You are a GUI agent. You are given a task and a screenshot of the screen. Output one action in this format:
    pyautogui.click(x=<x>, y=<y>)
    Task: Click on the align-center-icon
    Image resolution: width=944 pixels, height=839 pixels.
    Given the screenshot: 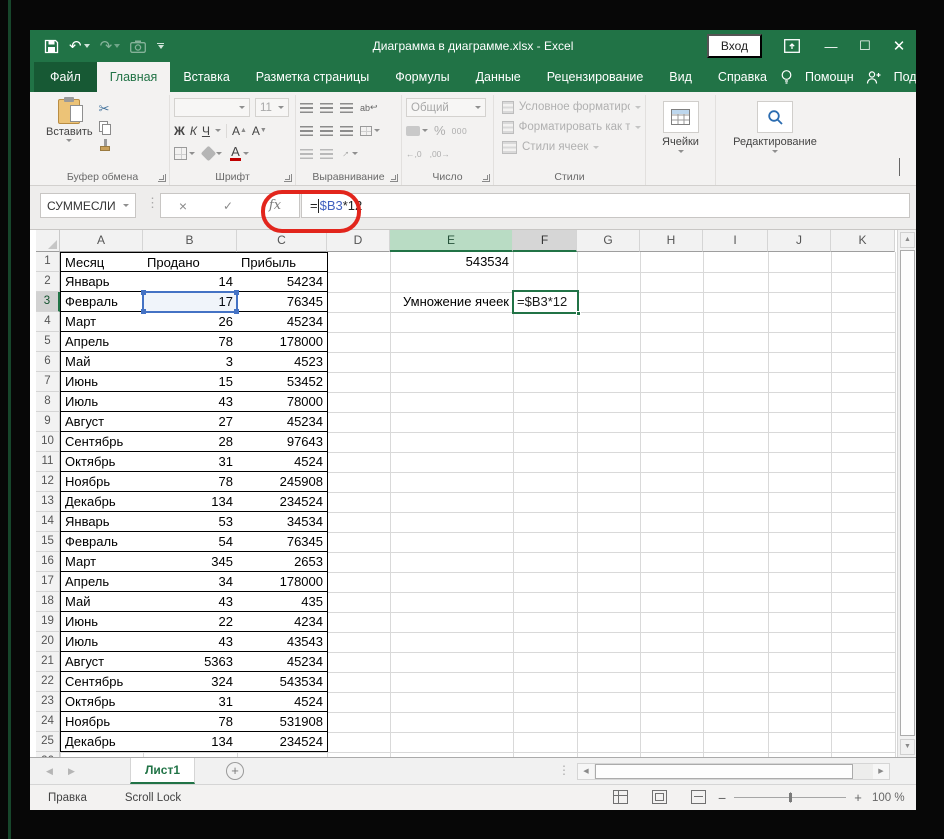 What is the action you would take?
    pyautogui.click(x=326, y=130)
    